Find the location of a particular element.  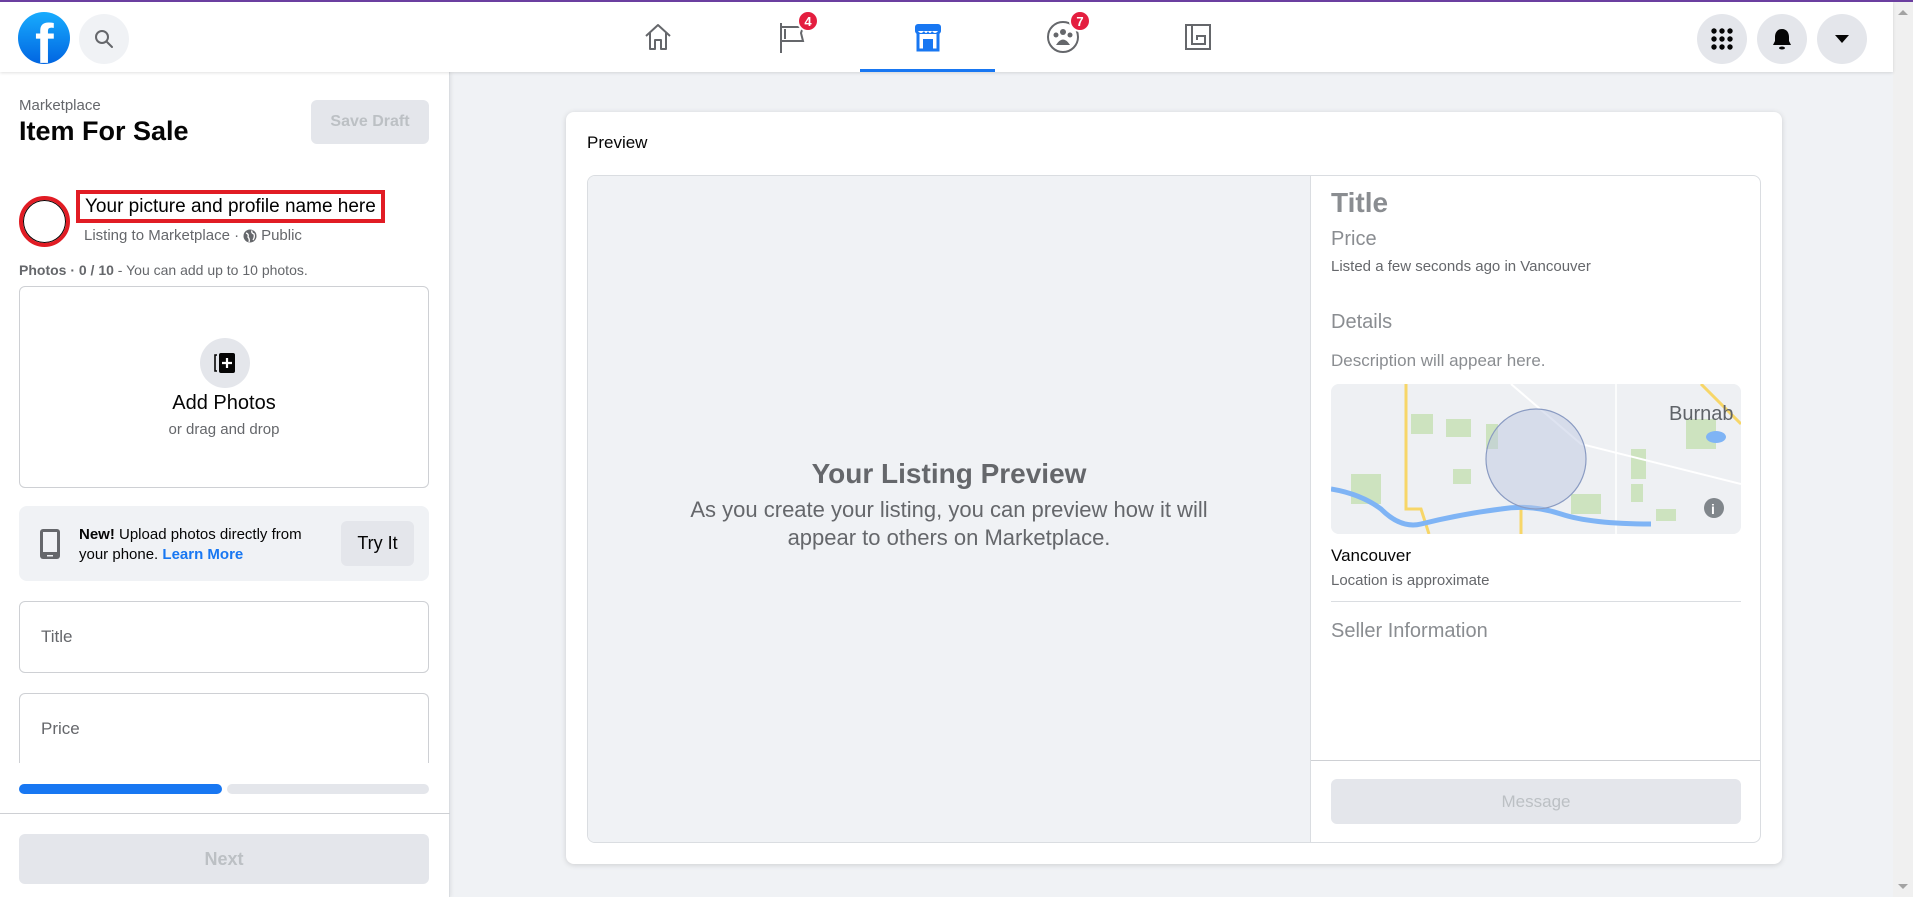

breadcrumb: Marketplace is located at coordinates (60, 105).